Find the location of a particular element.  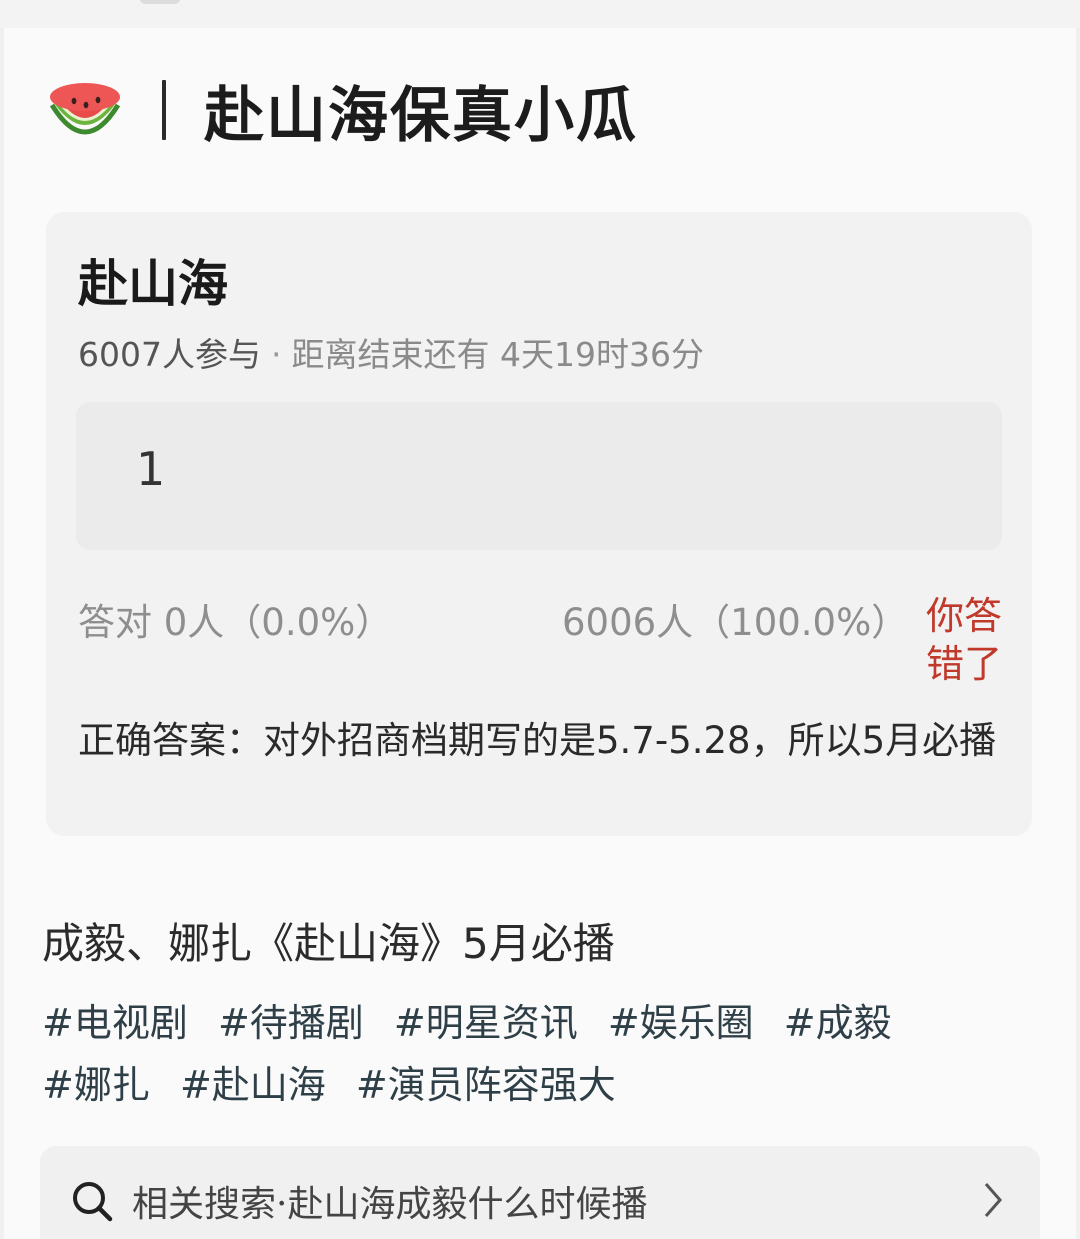

countdown: 距离结束还有 4天19时36分 is located at coordinates (497, 354).